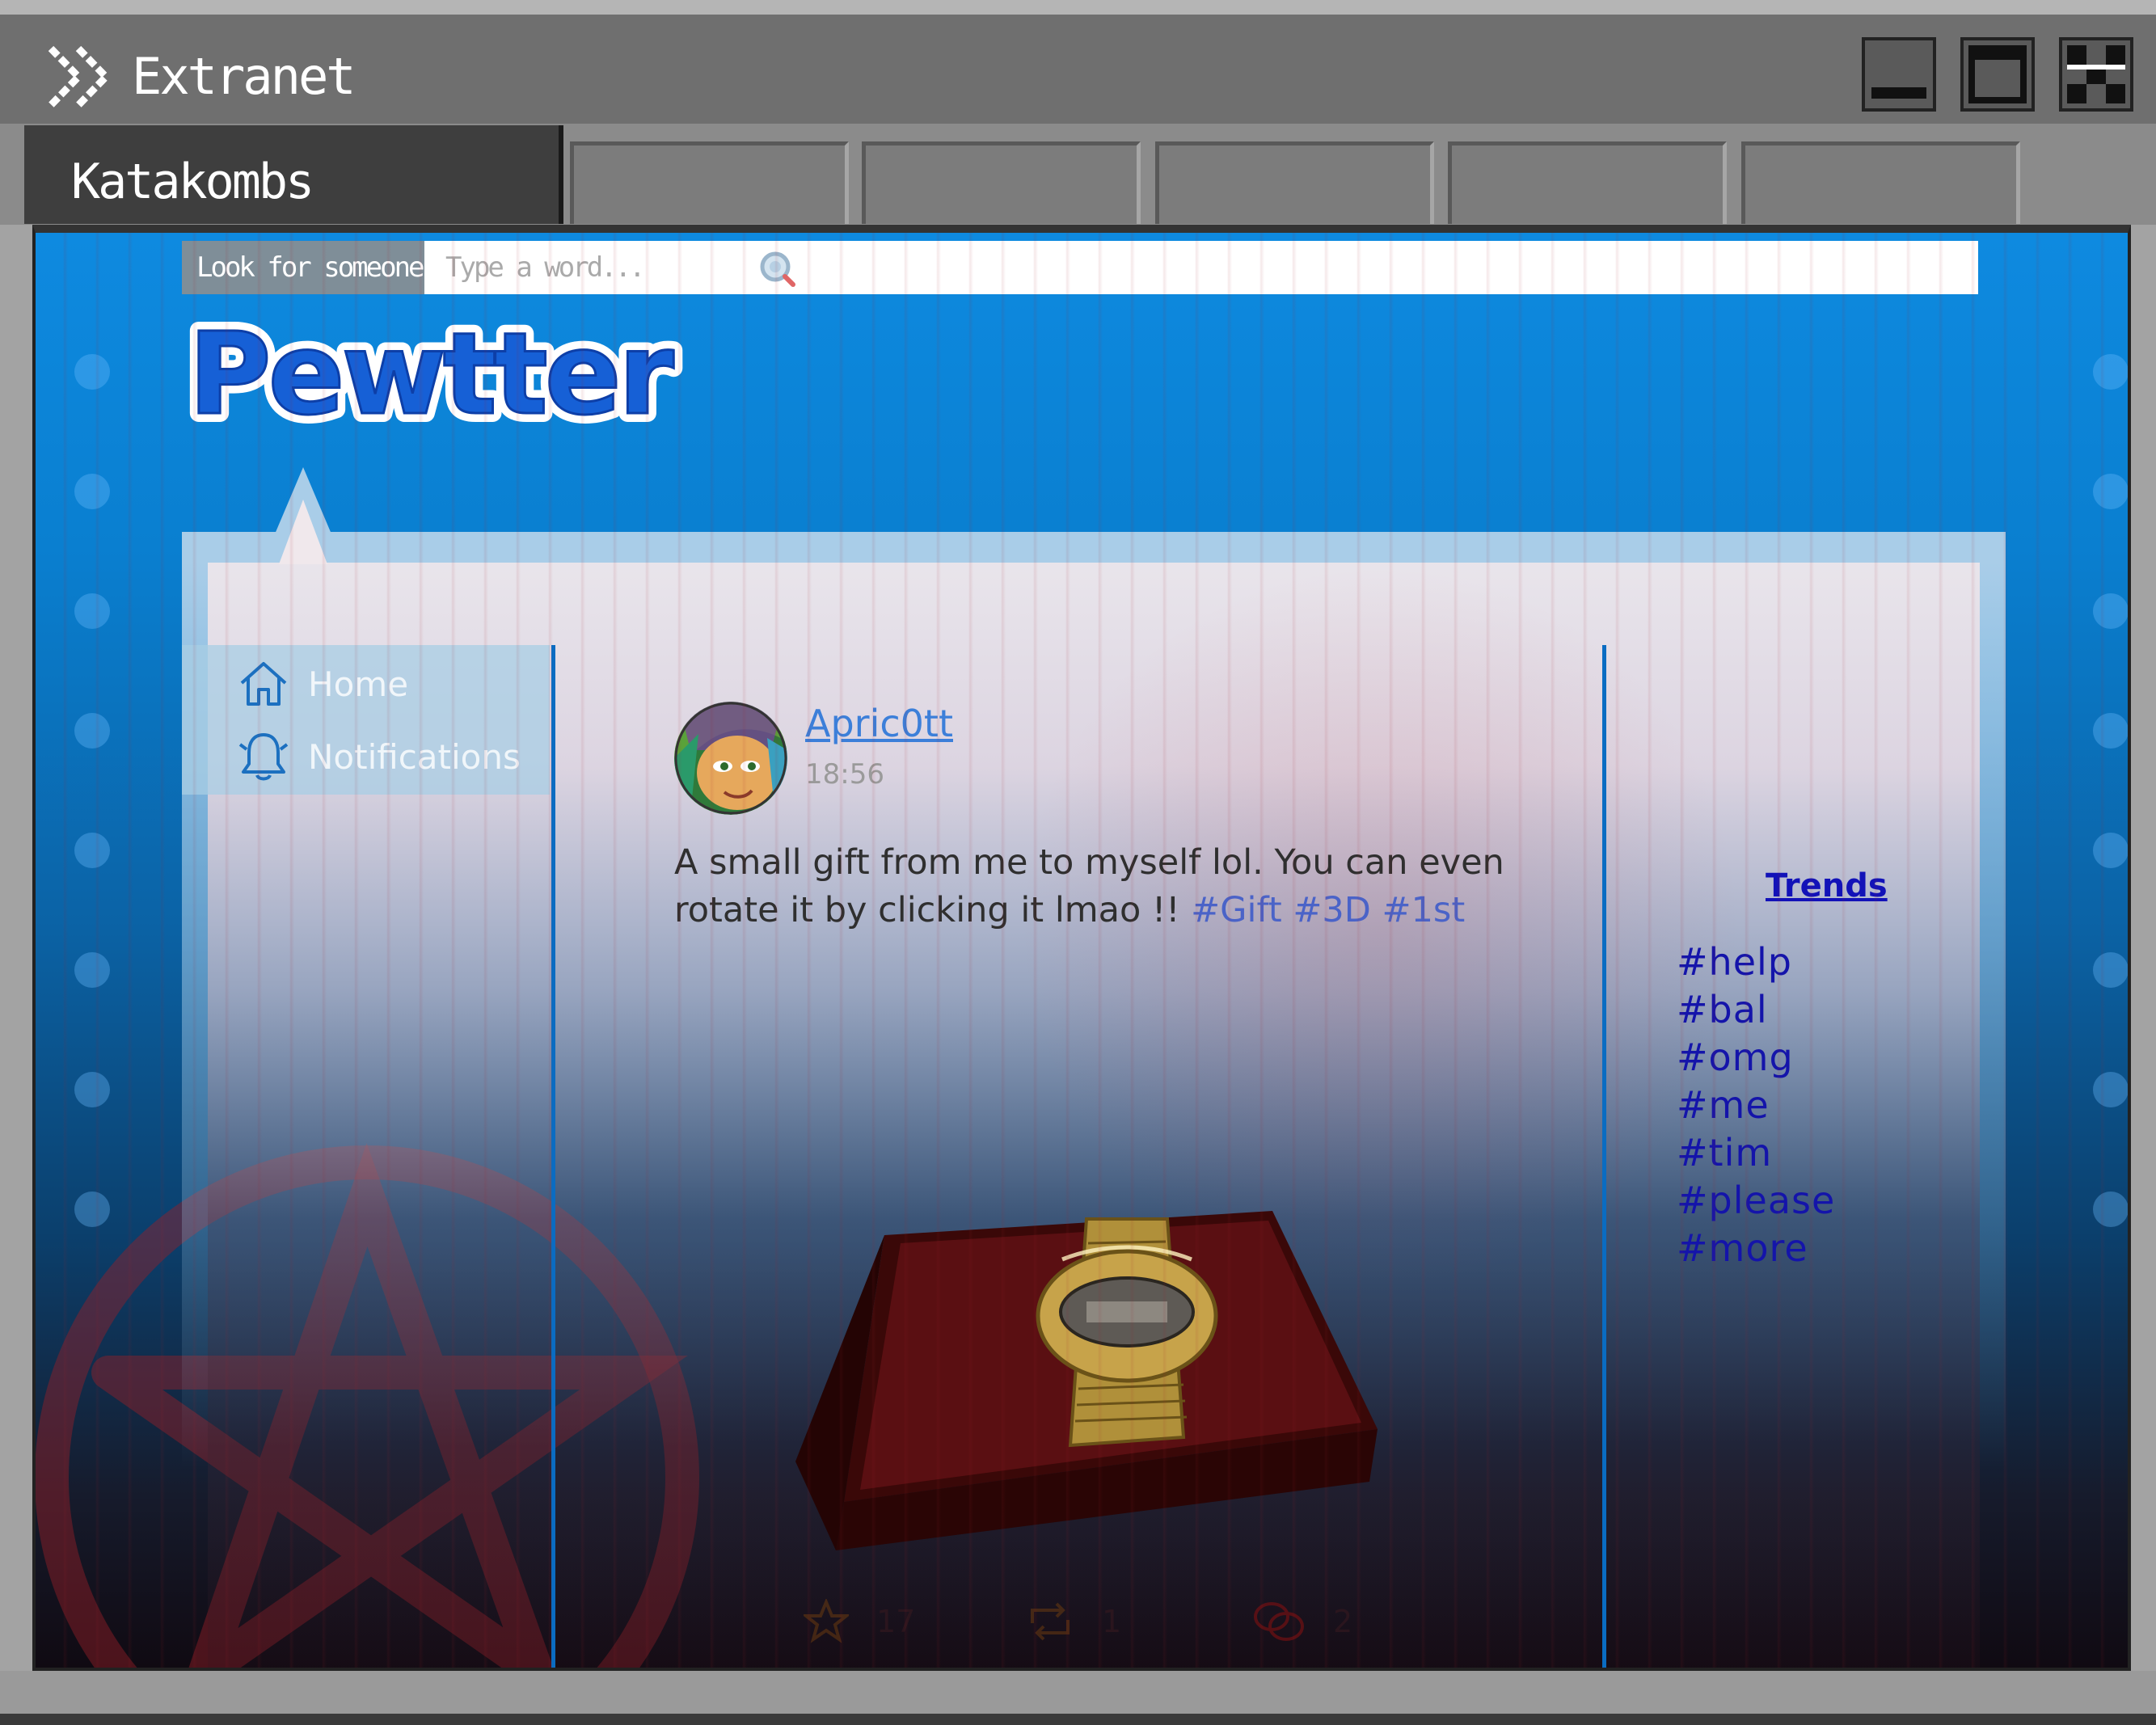 Image resolution: width=2156 pixels, height=1725 pixels. I want to click on hashtag-link: #1st, so click(1424, 910).